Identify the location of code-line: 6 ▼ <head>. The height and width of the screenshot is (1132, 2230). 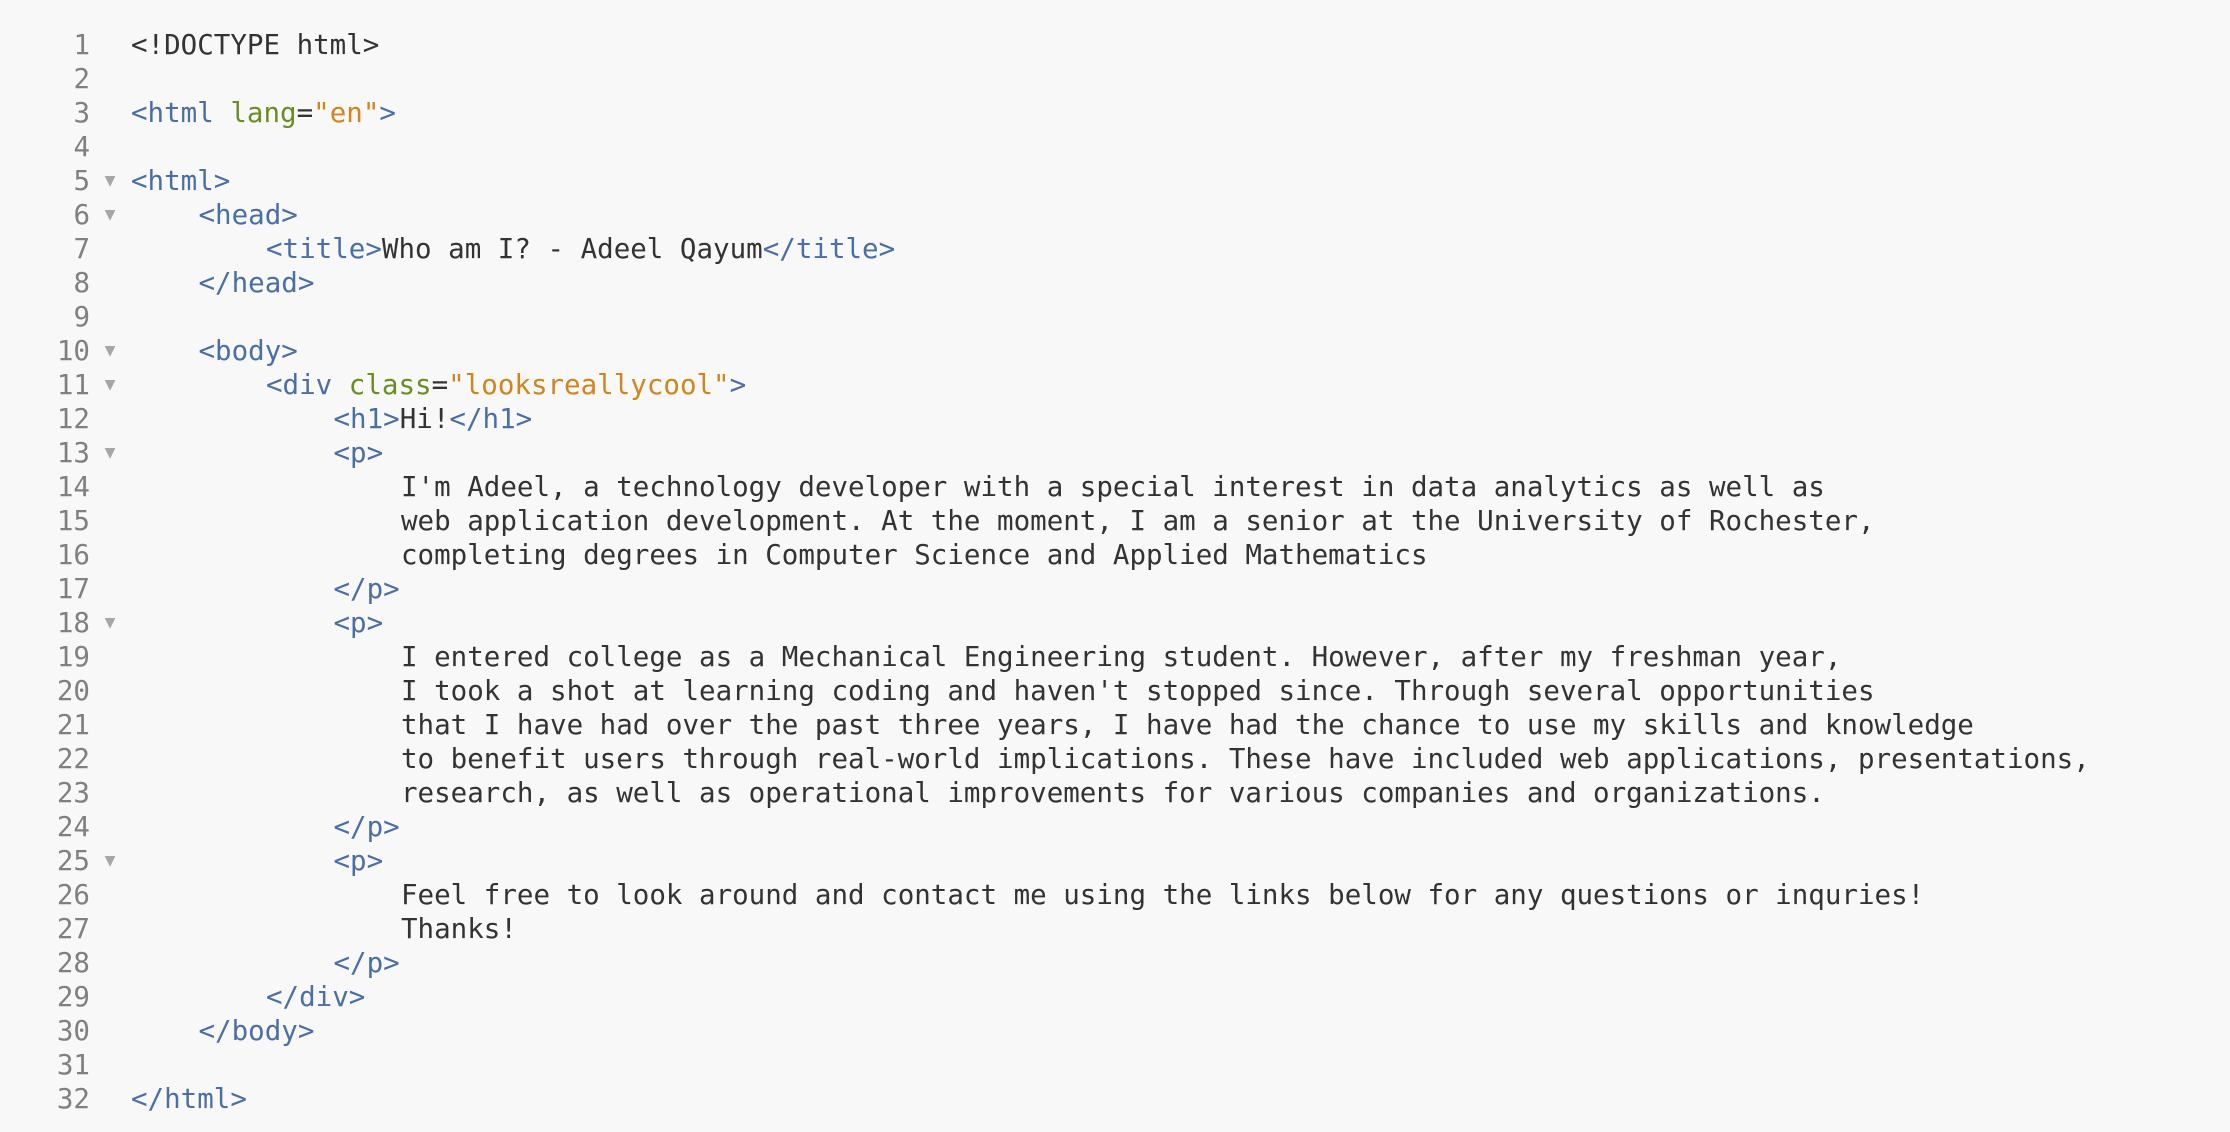
(1115, 215).